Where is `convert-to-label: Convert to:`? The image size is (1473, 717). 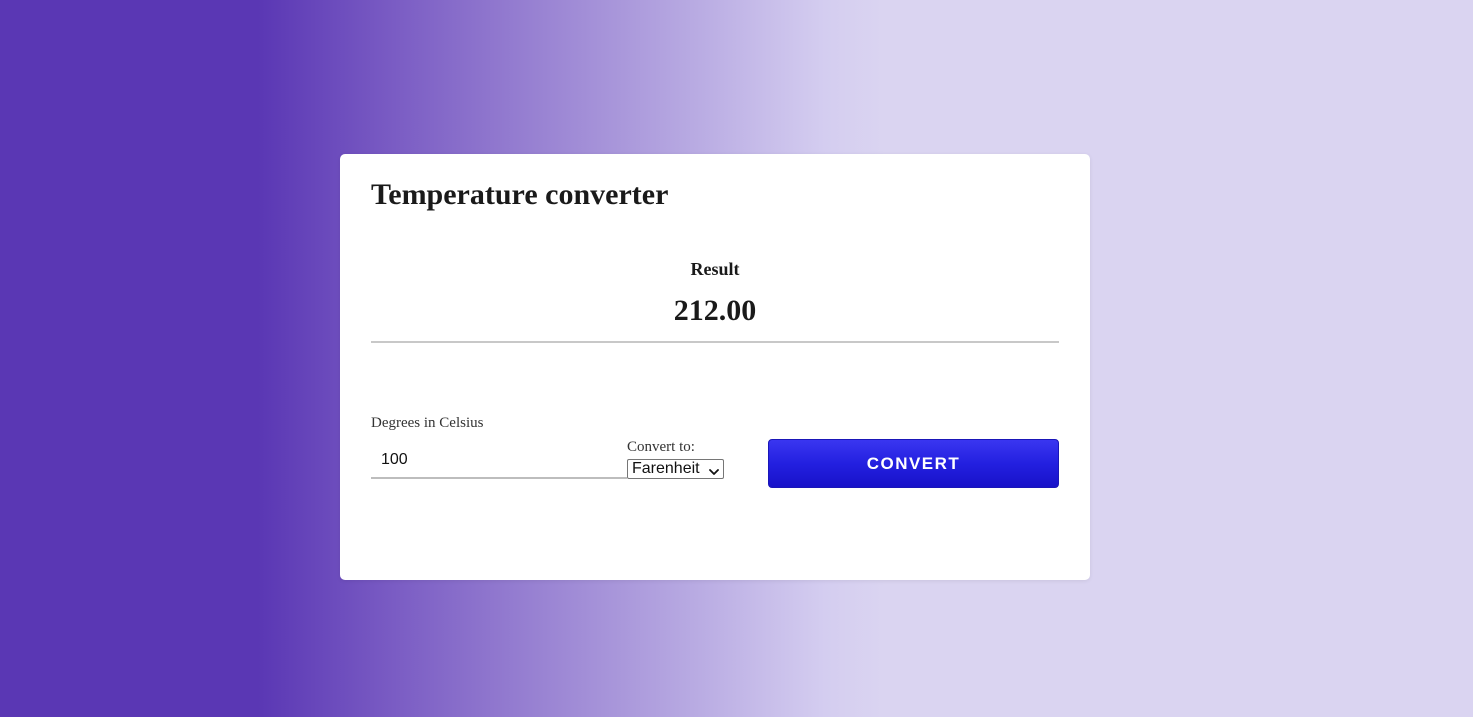 convert-to-label: Convert to: is located at coordinates (661, 447).